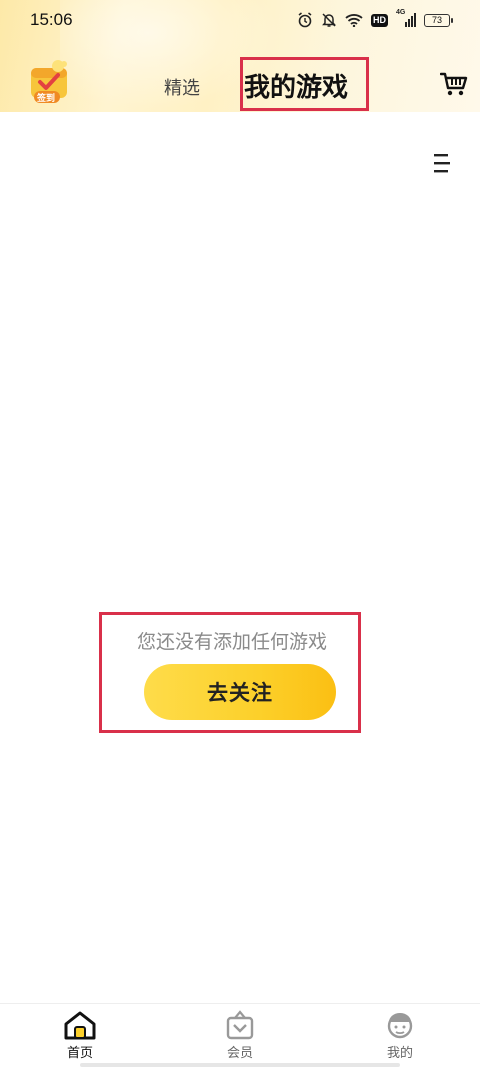 The height and width of the screenshot is (1067, 480). I want to click on menu-button, so click(442, 163).